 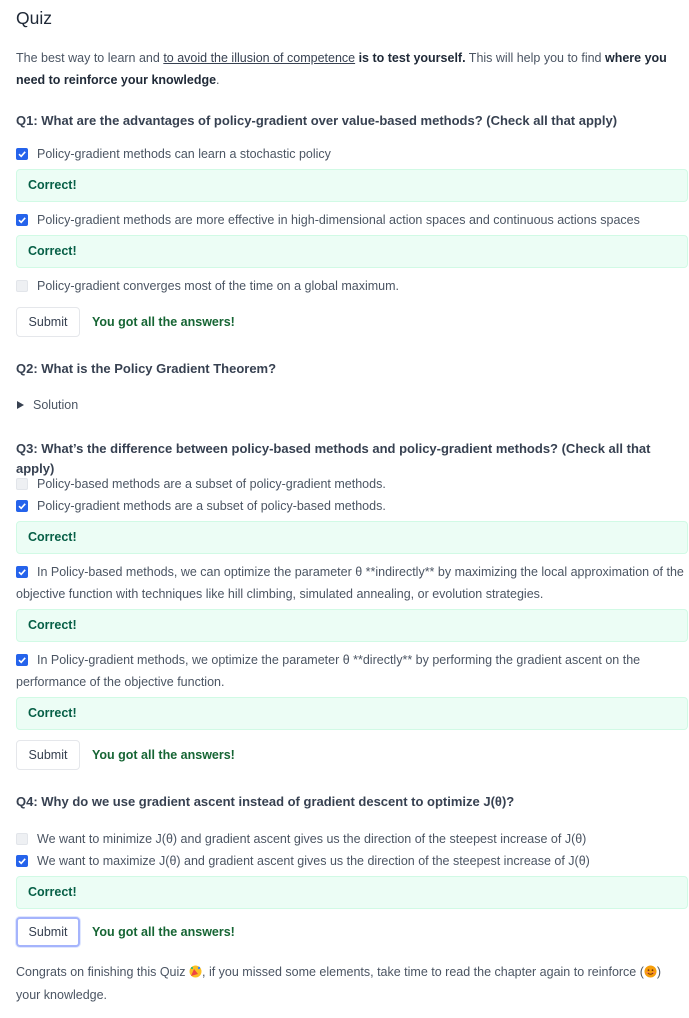 I want to click on intro-bold: is to test yourself., so click(x=410, y=58).